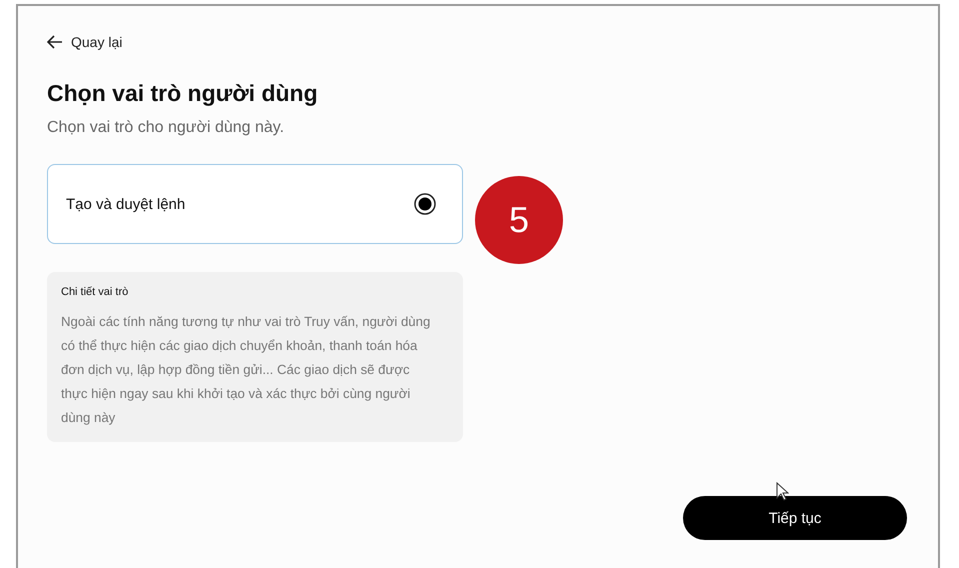  Describe the element at coordinates (96, 42) in the screenshot. I see `back-label: Quay lại` at that location.